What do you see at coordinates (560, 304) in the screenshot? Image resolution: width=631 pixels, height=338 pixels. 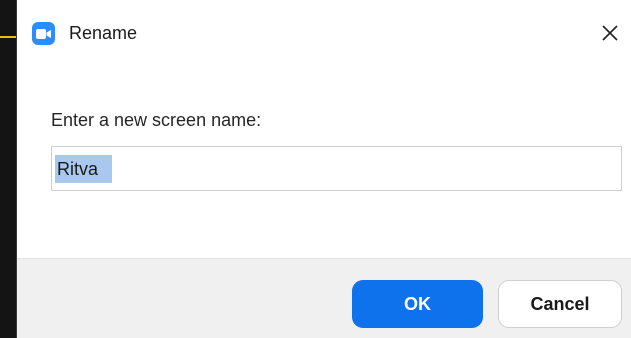 I see `cancel-button: Cancel` at bounding box center [560, 304].